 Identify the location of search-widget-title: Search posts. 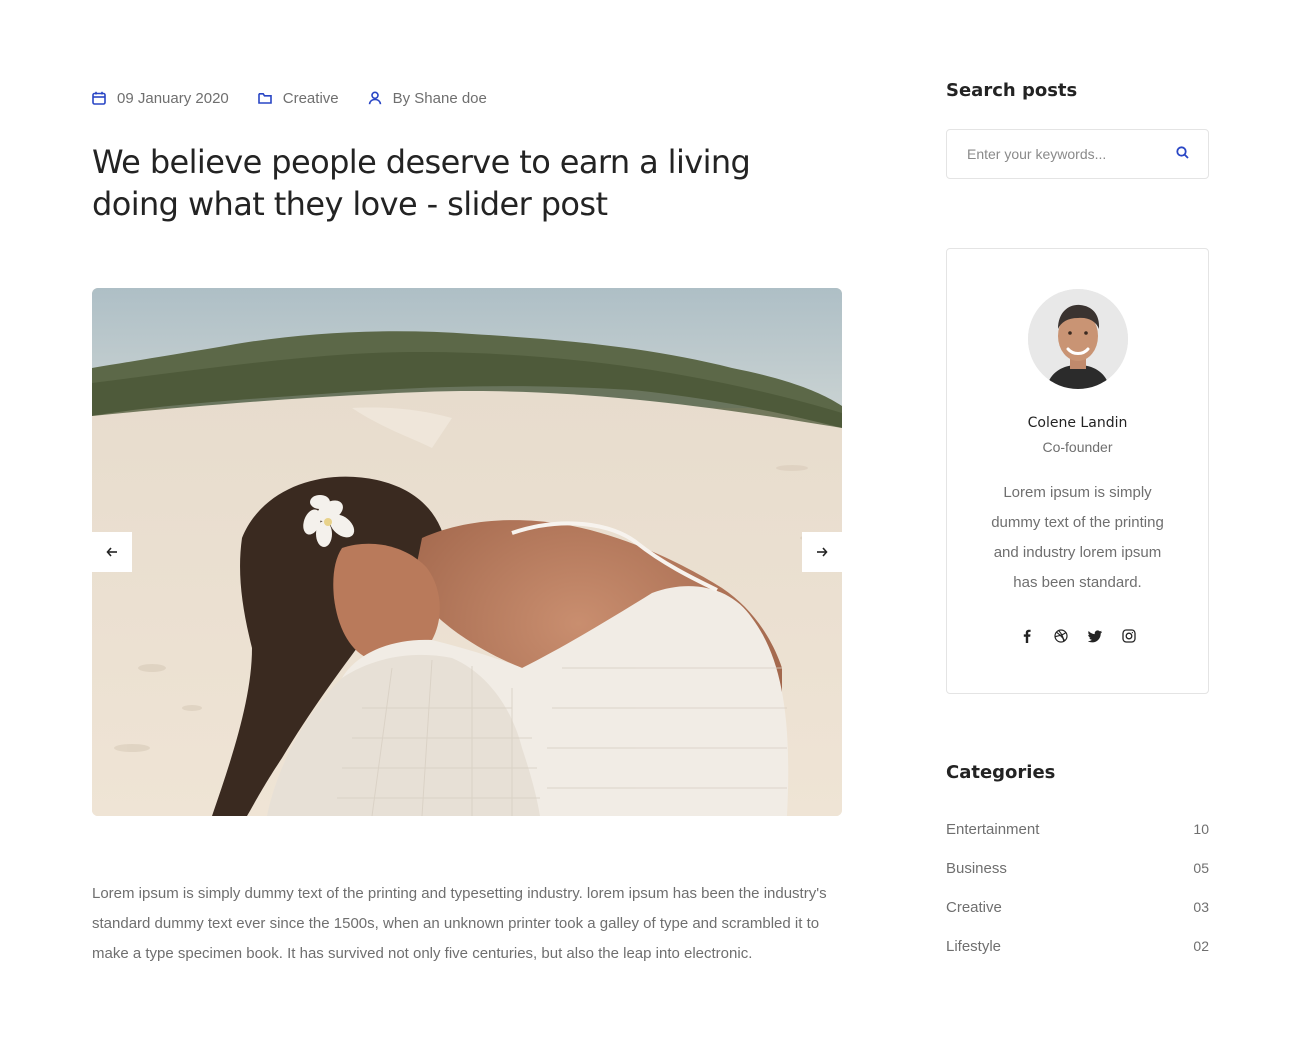
(1012, 90).